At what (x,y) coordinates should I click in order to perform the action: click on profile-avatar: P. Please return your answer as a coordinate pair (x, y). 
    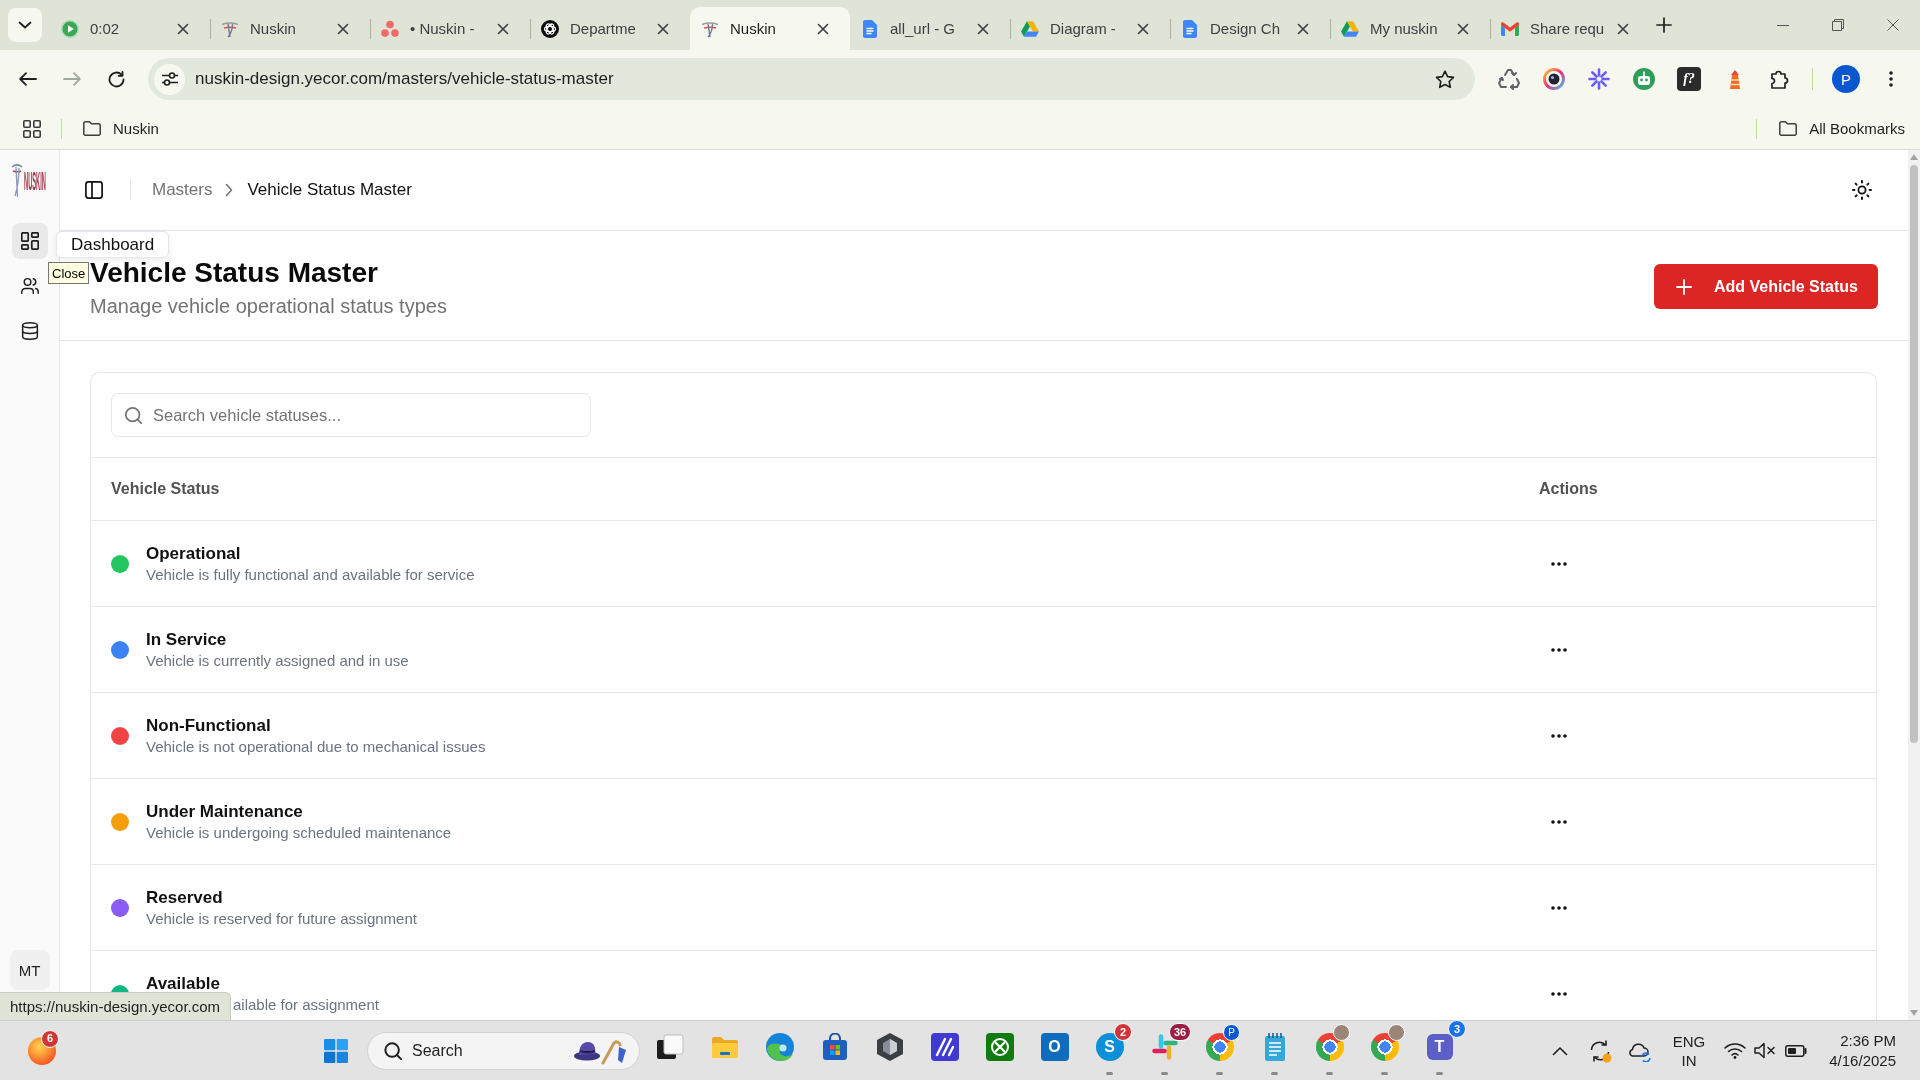
    Looking at the image, I should click on (1846, 79).